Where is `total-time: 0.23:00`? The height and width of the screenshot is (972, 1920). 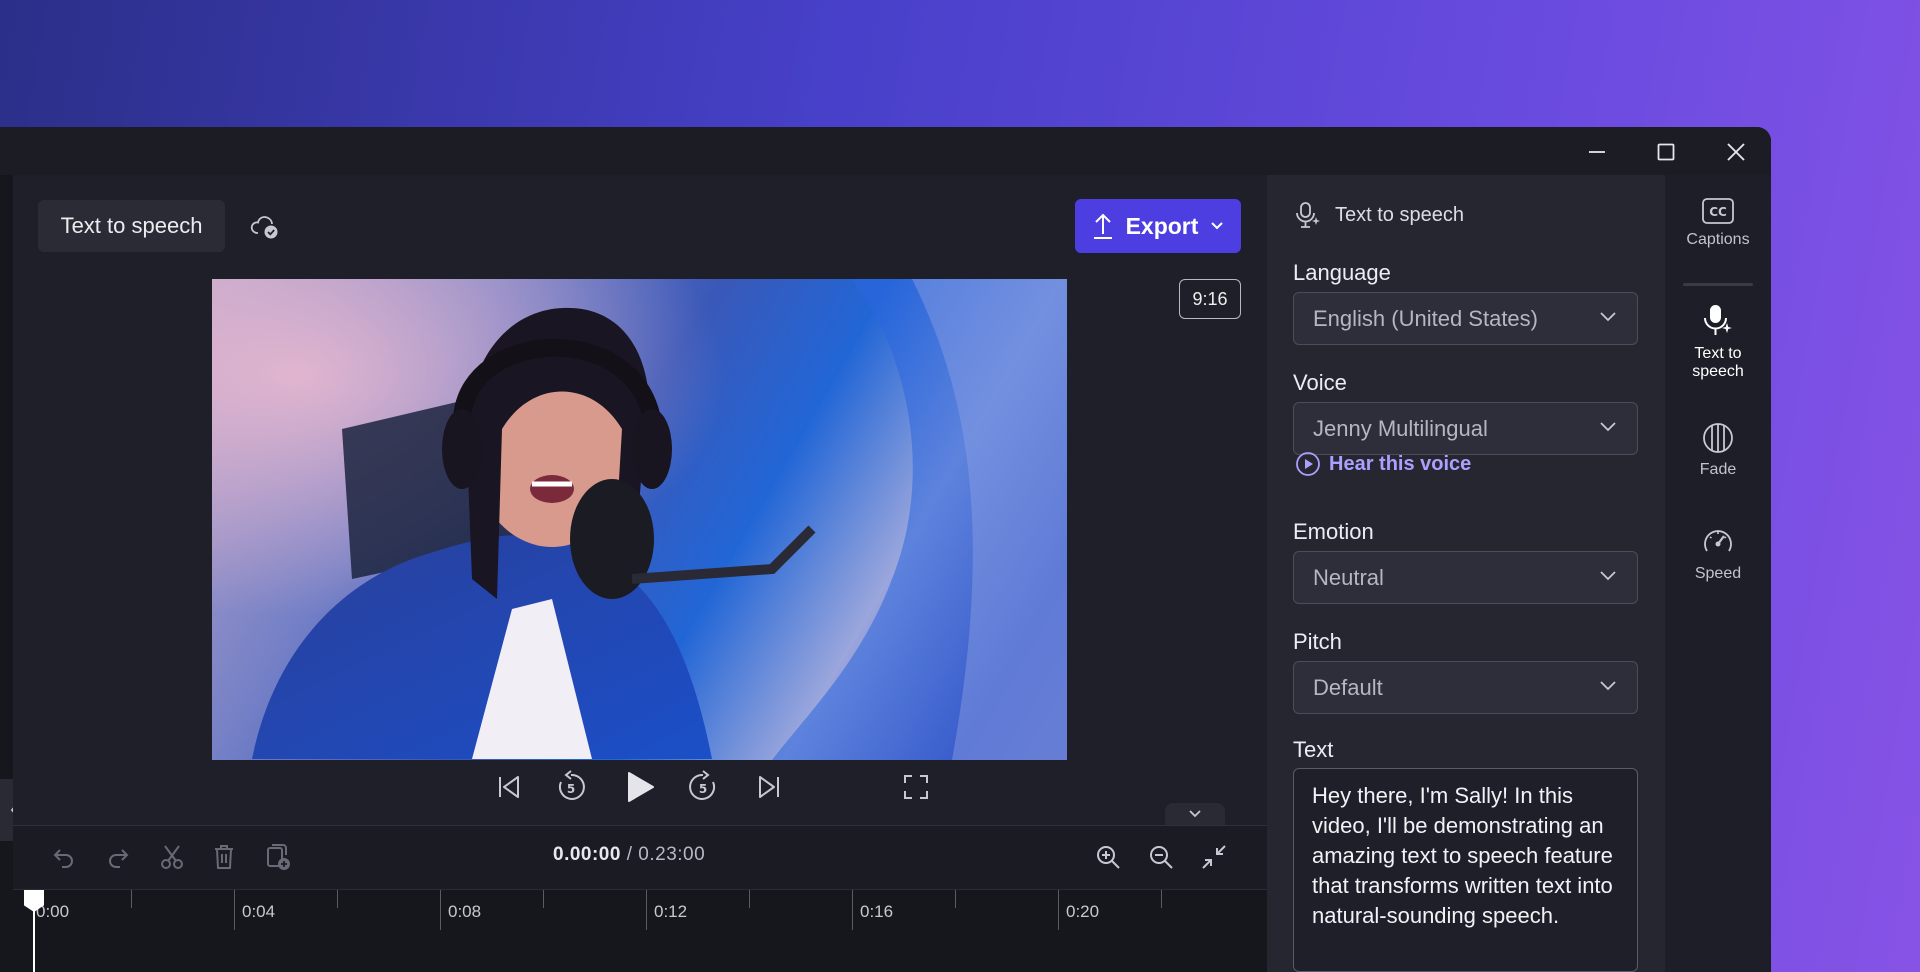 total-time: 0.23:00 is located at coordinates (672, 854).